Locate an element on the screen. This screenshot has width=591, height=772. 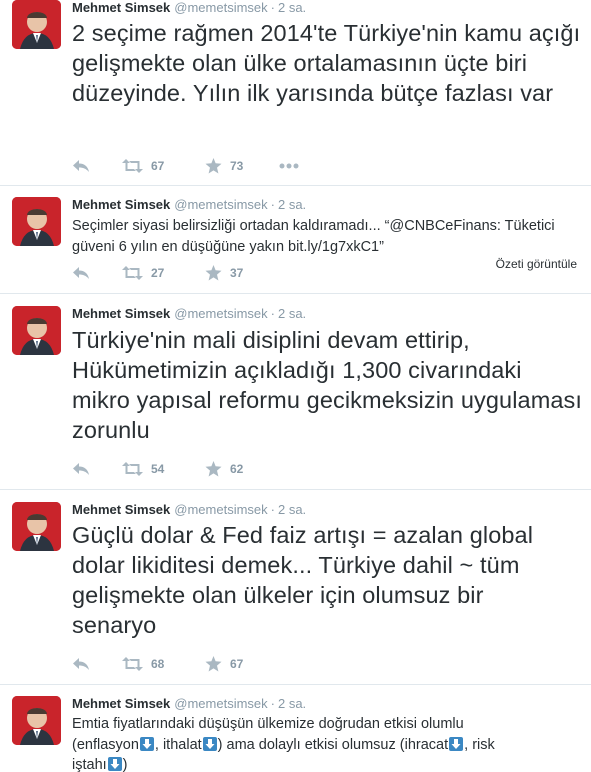
favorite-button: 67 is located at coordinates (224, 664).